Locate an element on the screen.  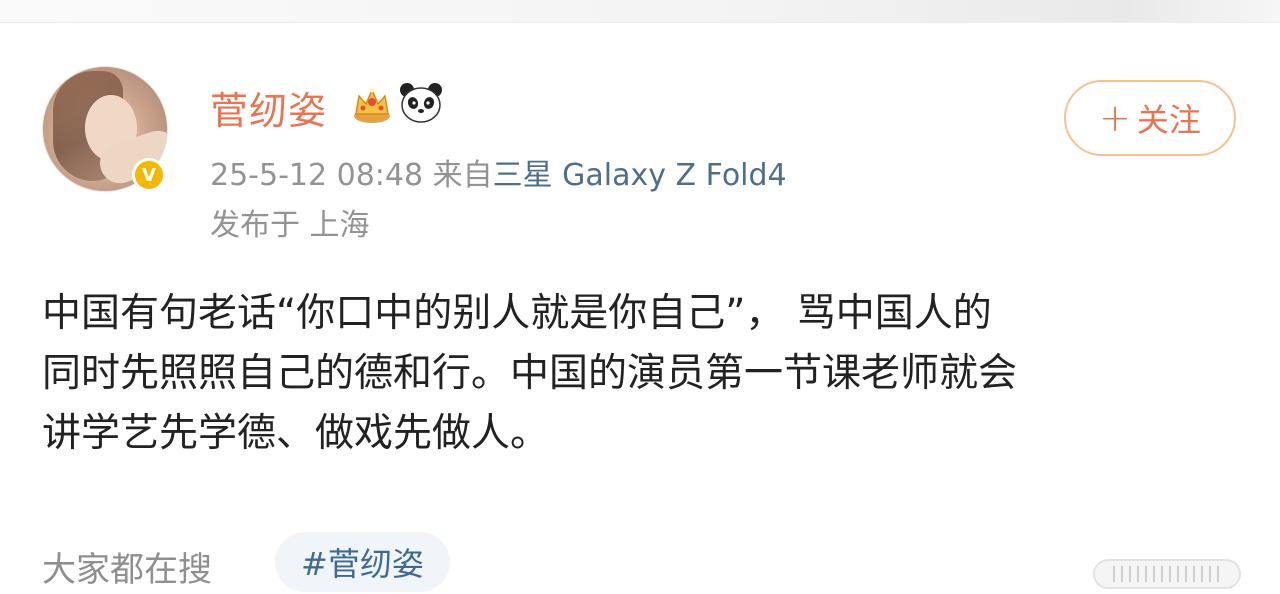
follow-button: + 关注 is located at coordinates (1150, 118).